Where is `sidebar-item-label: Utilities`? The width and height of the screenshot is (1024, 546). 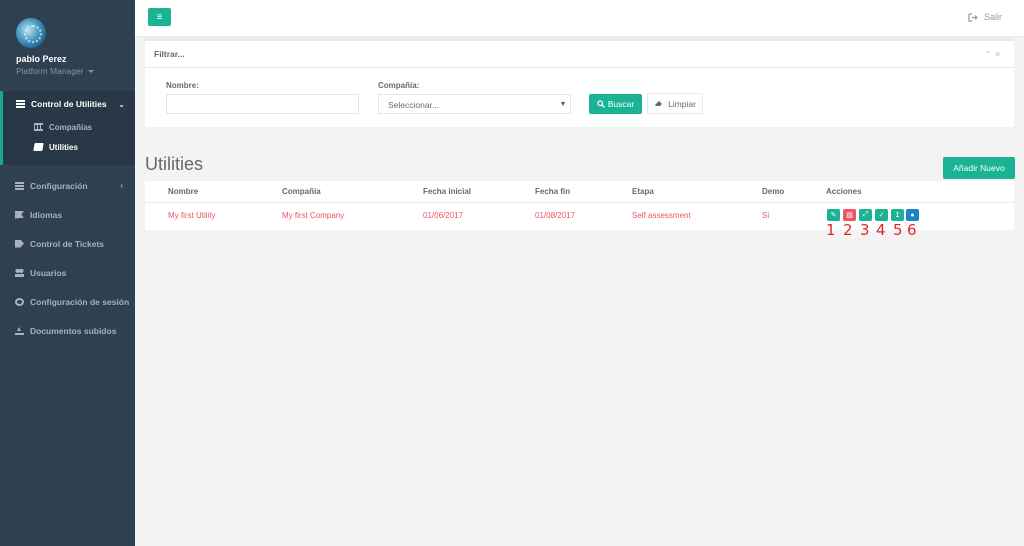
sidebar-item-label: Utilities is located at coordinates (63, 147).